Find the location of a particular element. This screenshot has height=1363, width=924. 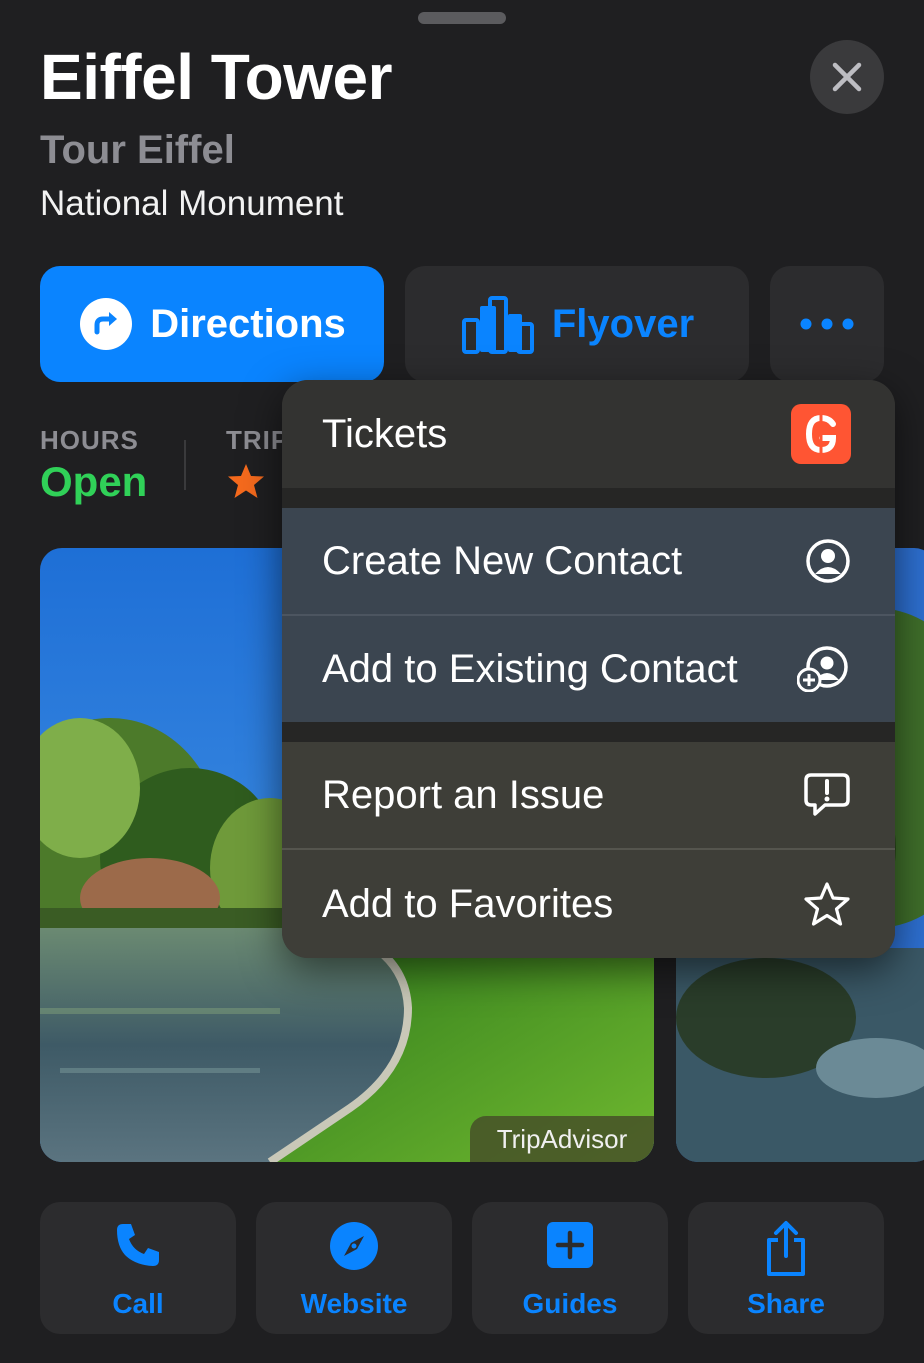

hours-status: Open is located at coordinates (93, 482).